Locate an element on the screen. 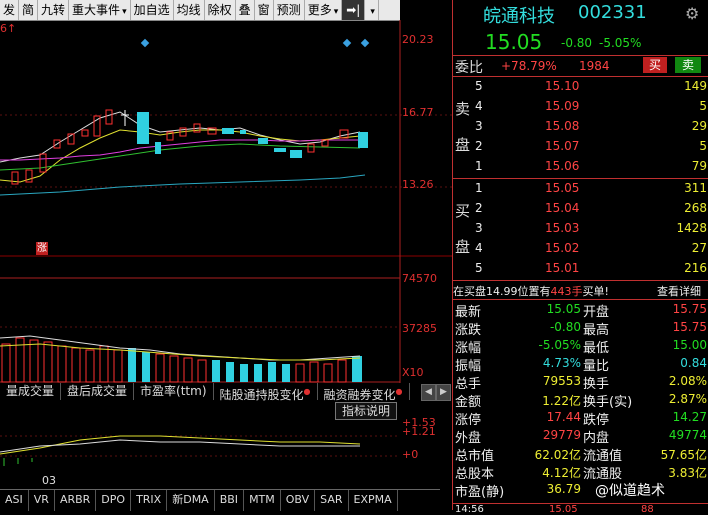 Image resolution: width=708 pixels, height=515 pixels. sell-level-row: 4 15.09 5 is located at coordinates (580, 106).